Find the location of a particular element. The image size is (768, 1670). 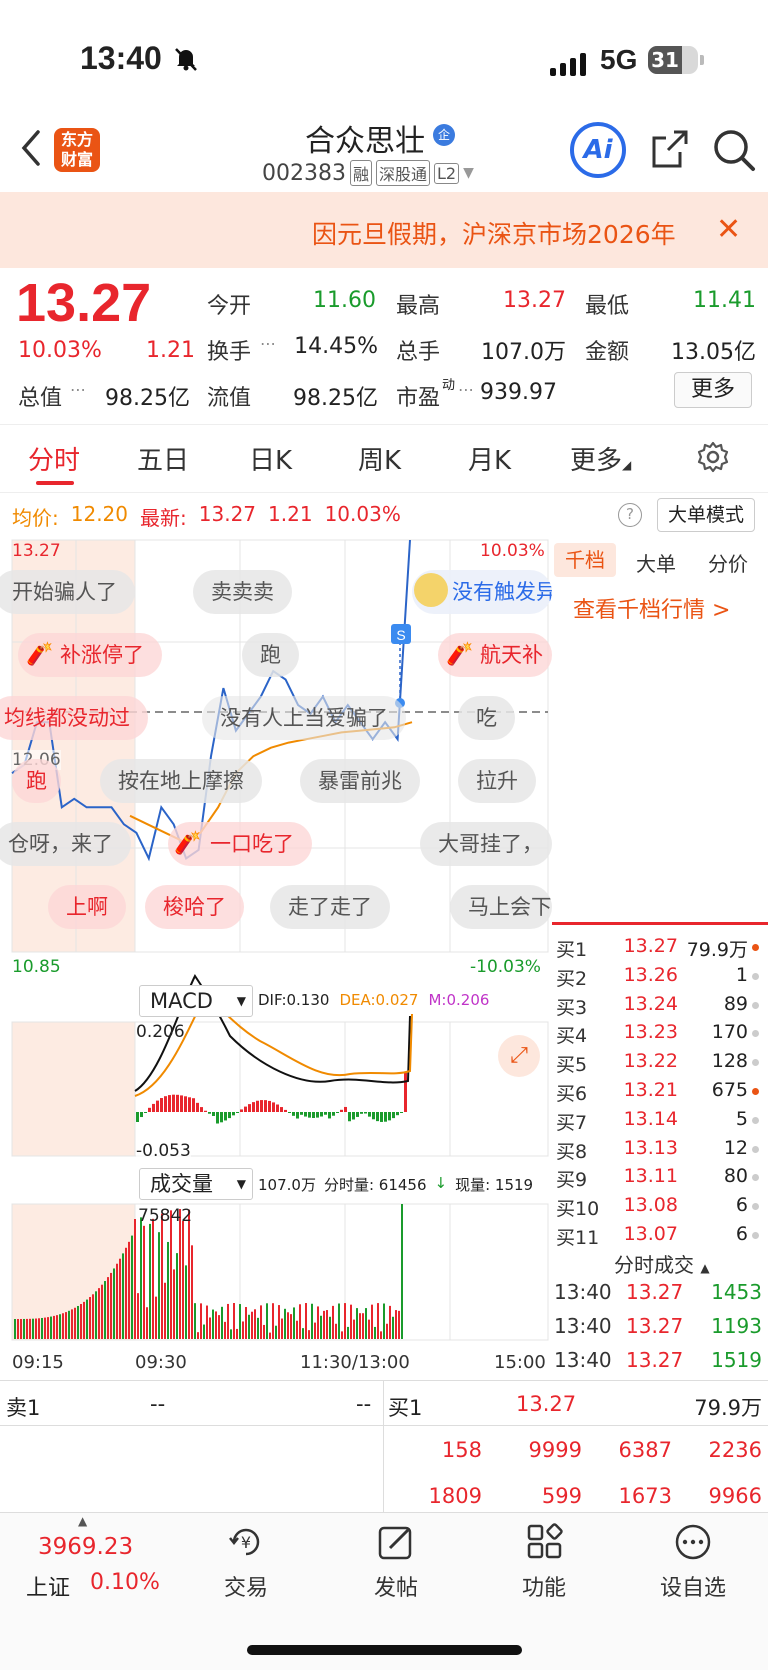

gear-icon is located at coordinates (713, 457).